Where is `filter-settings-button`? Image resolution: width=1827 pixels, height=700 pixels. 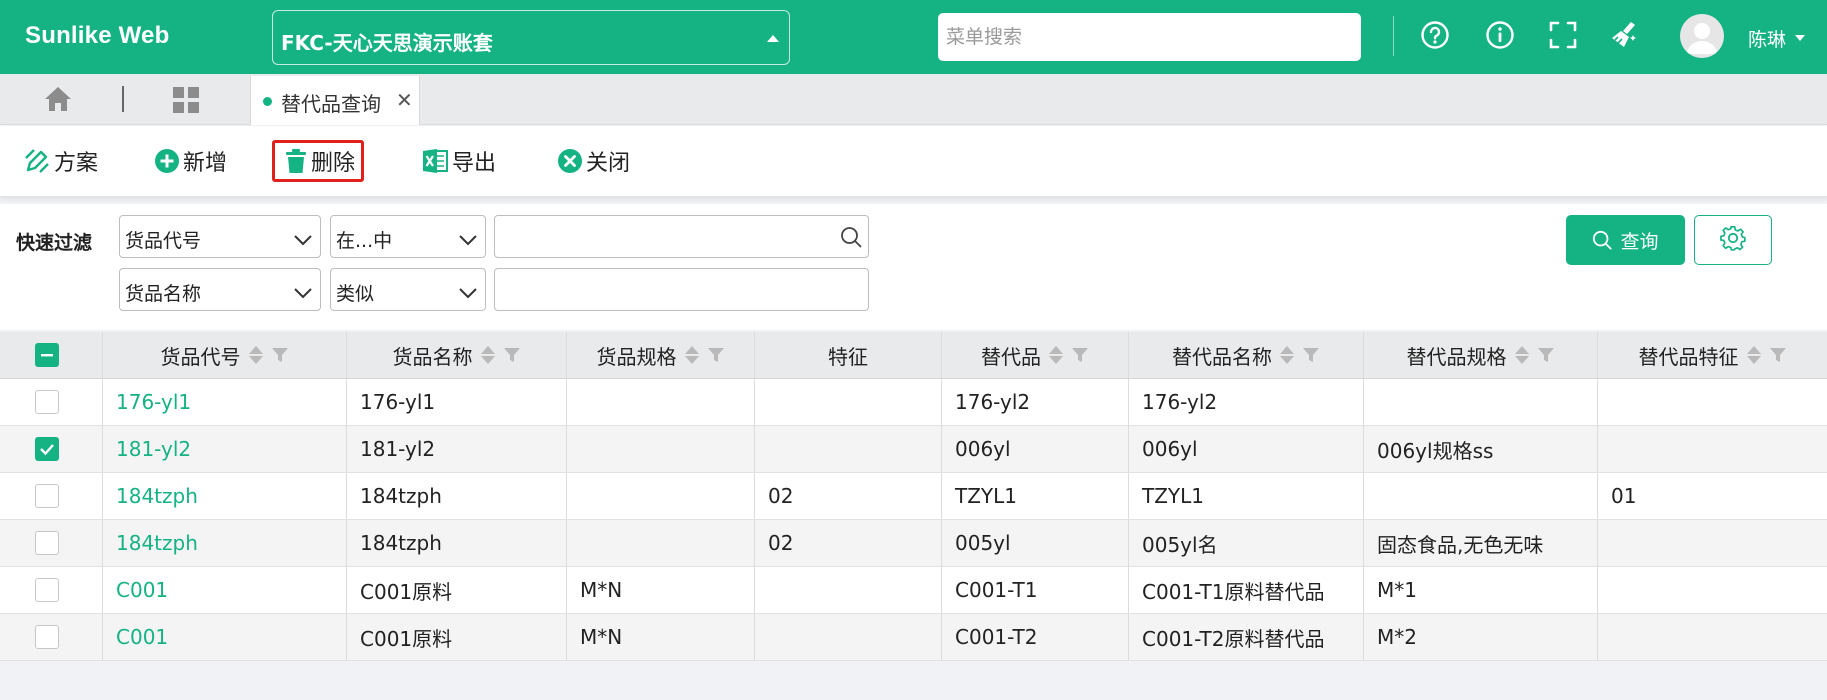 filter-settings-button is located at coordinates (1733, 240).